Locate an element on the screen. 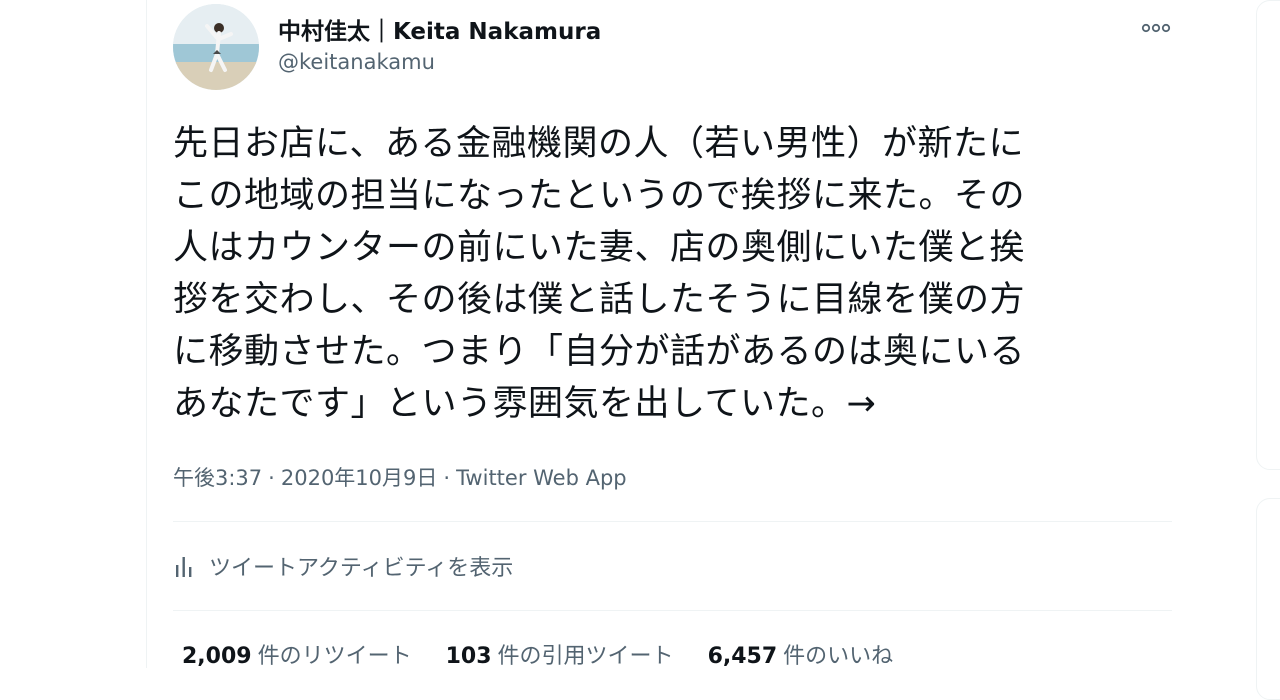 The width and height of the screenshot is (1280, 700). bar-chart-icon is located at coordinates (184, 567).